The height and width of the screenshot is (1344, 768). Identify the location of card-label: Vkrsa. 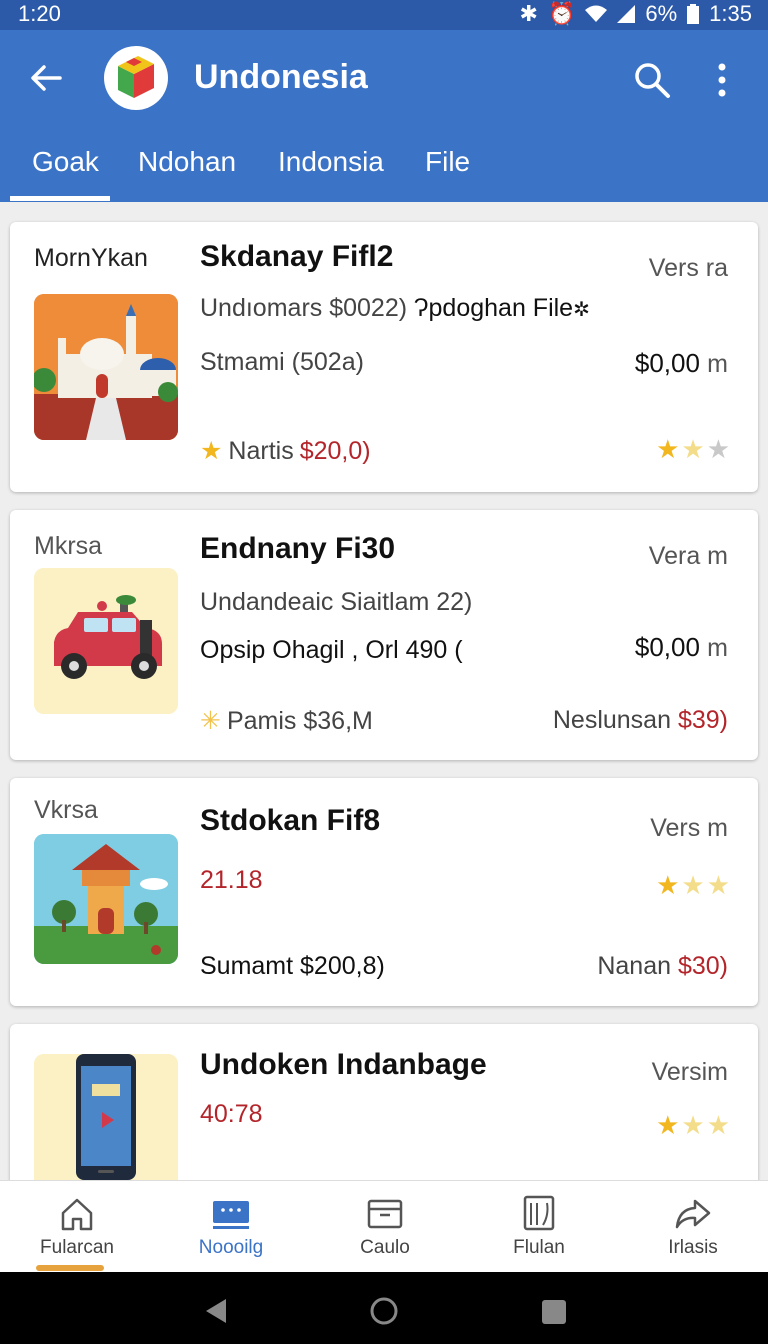
(66, 810).